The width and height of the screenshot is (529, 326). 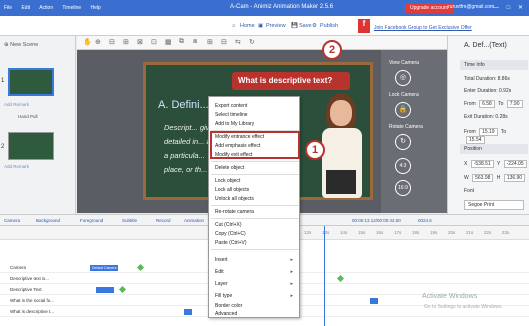 What do you see at coordinates (509, 7) in the screenshot?
I see `window-controls: — □ ✕` at bounding box center [509, 7].